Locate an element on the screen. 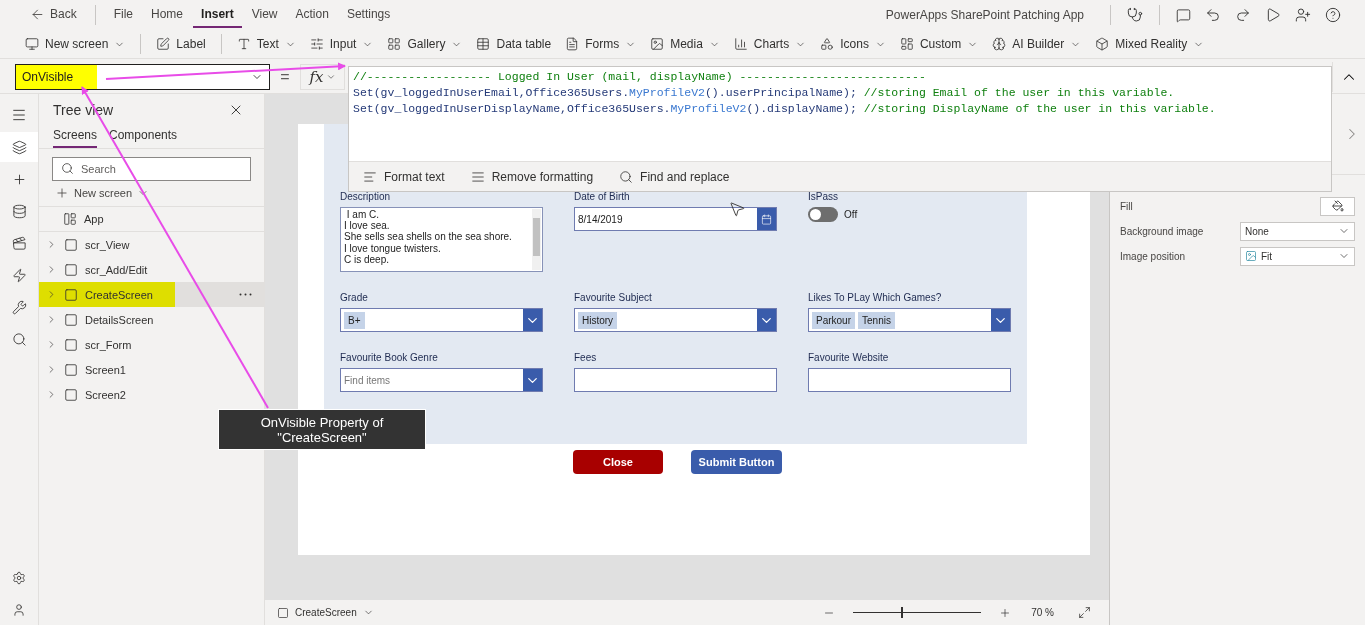 The width and height of the screenshot is (1365, 625). tree-item: DetailsScreen is located at coordinates (151, 319).